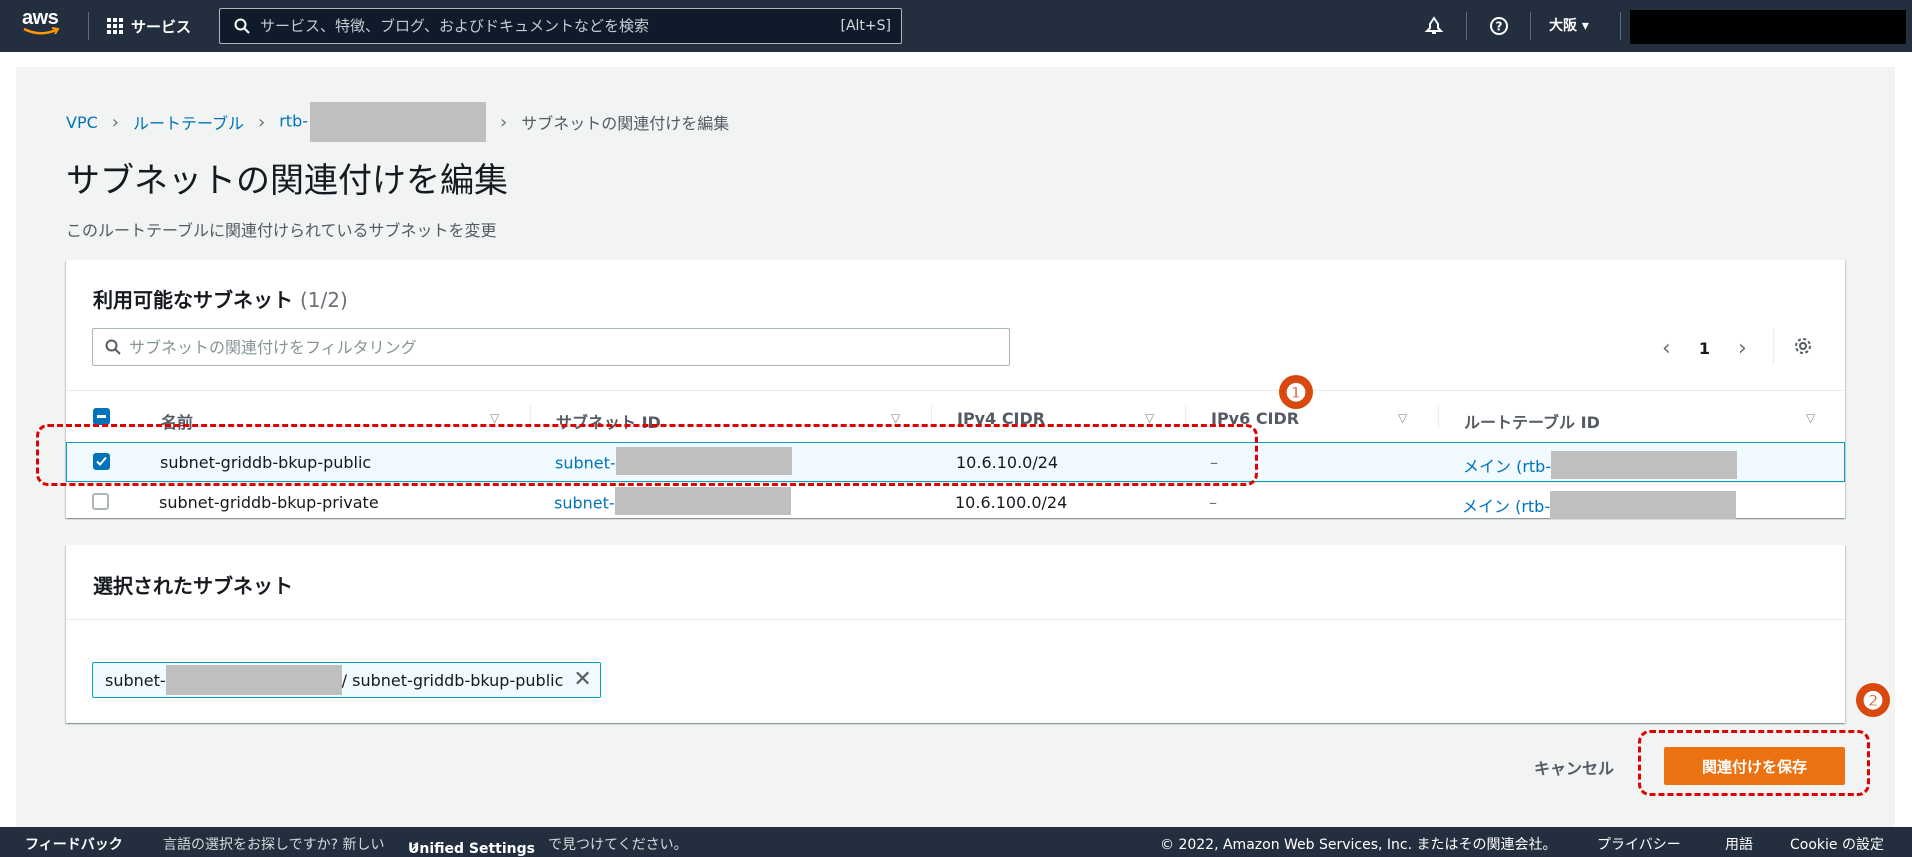  I want to click on pagination: ‹ 1 ›, so click(1704, 348).